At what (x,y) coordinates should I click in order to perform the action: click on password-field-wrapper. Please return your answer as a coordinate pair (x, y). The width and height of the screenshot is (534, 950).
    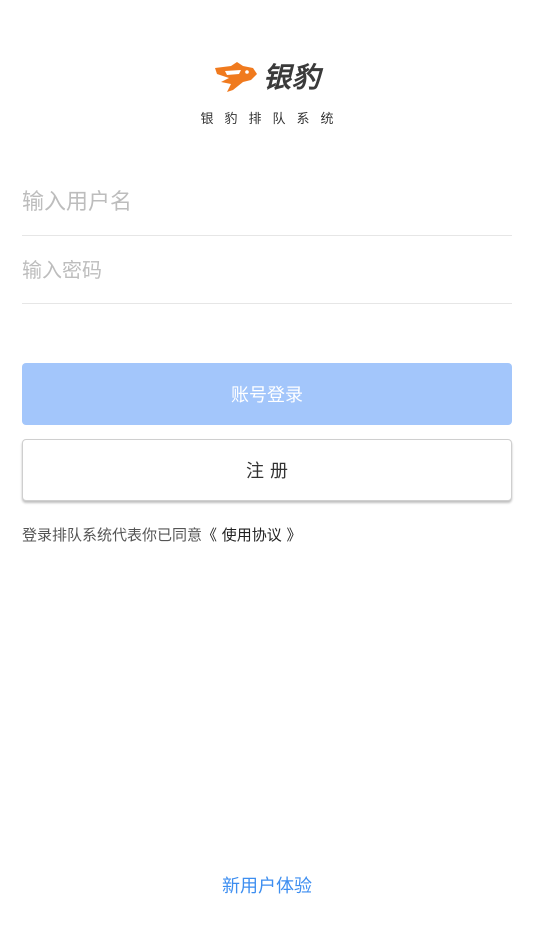
    Looking at the image, I should click on (267, 272).